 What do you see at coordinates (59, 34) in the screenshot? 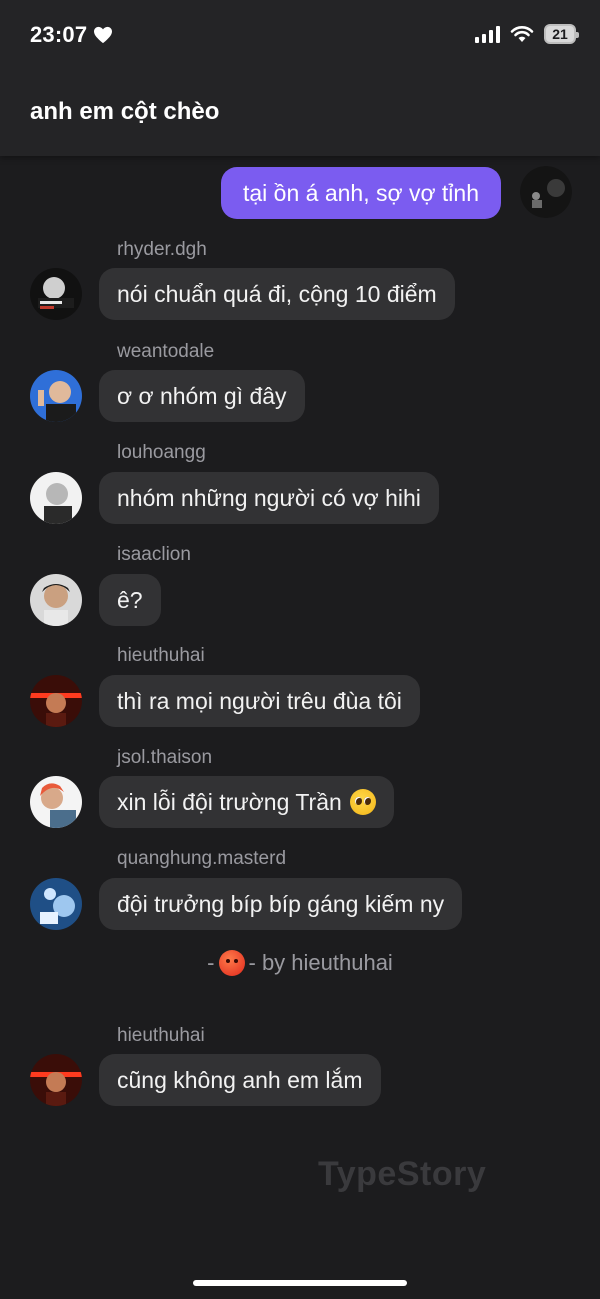
I see `clock: 23:07` at bounding box center [59, 34].